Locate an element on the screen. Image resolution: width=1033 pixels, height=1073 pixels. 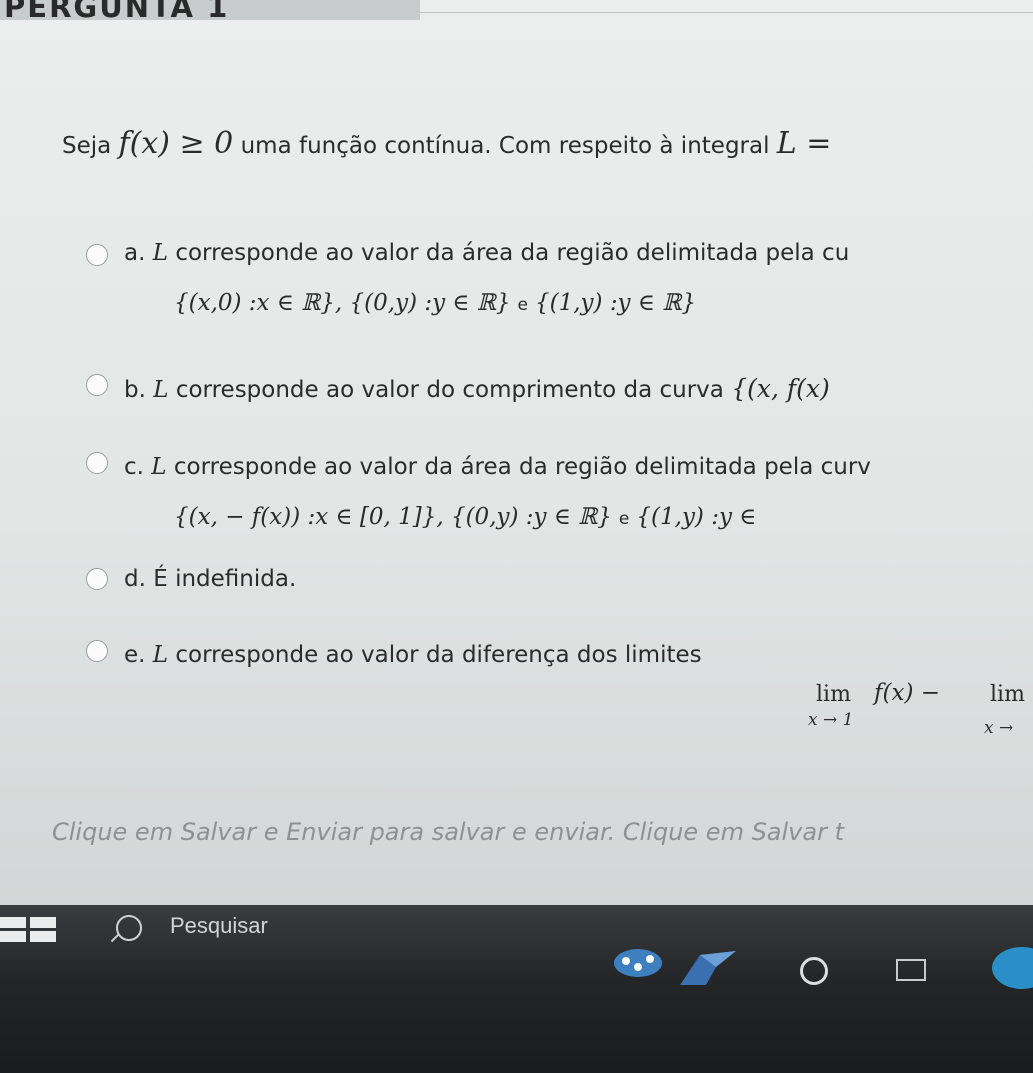
option-c-conj: e is located at coordinates (624, 519).